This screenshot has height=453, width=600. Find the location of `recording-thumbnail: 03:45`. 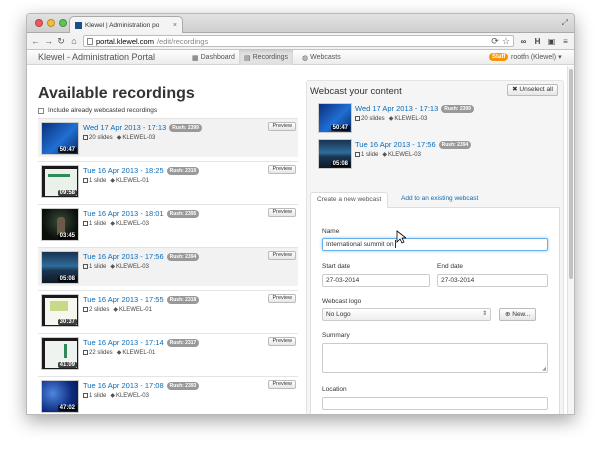

recording-thumbnail: 03:45 is located at coordinates (60, 224).